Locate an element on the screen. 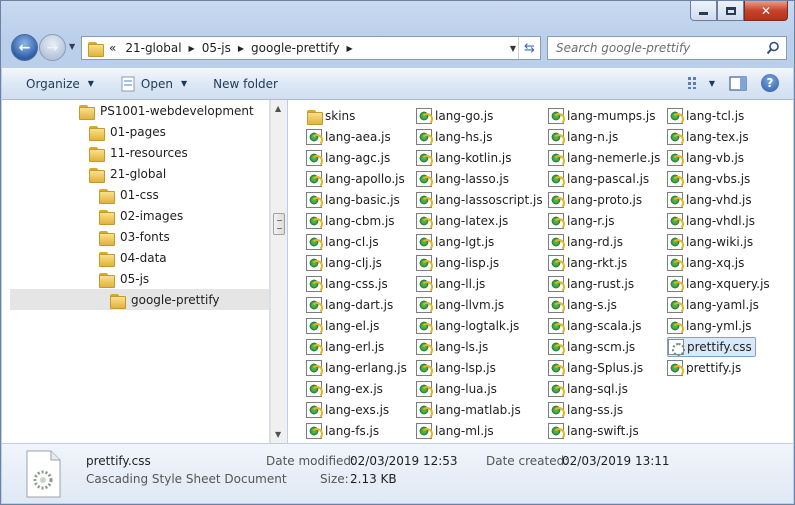 The width and height of the screenshot is (795, 505). tree-item: google-prettify is located at coordinates (139, 299).